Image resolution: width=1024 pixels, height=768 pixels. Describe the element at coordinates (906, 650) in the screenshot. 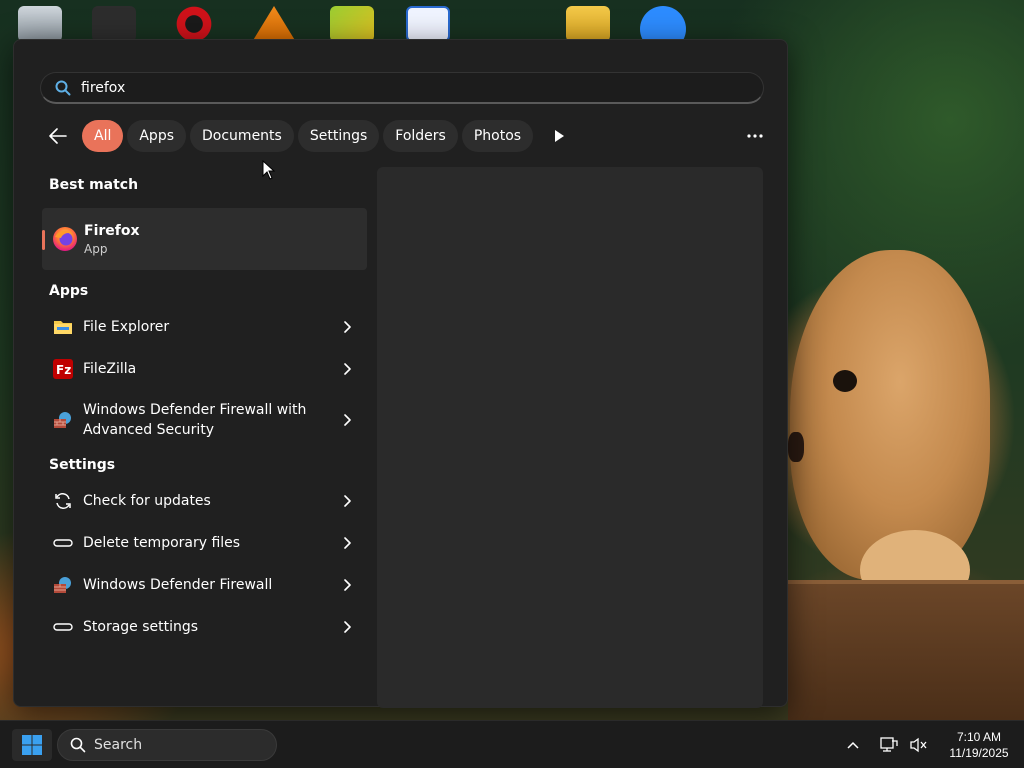

I see `wallpaper-crate` at that location.